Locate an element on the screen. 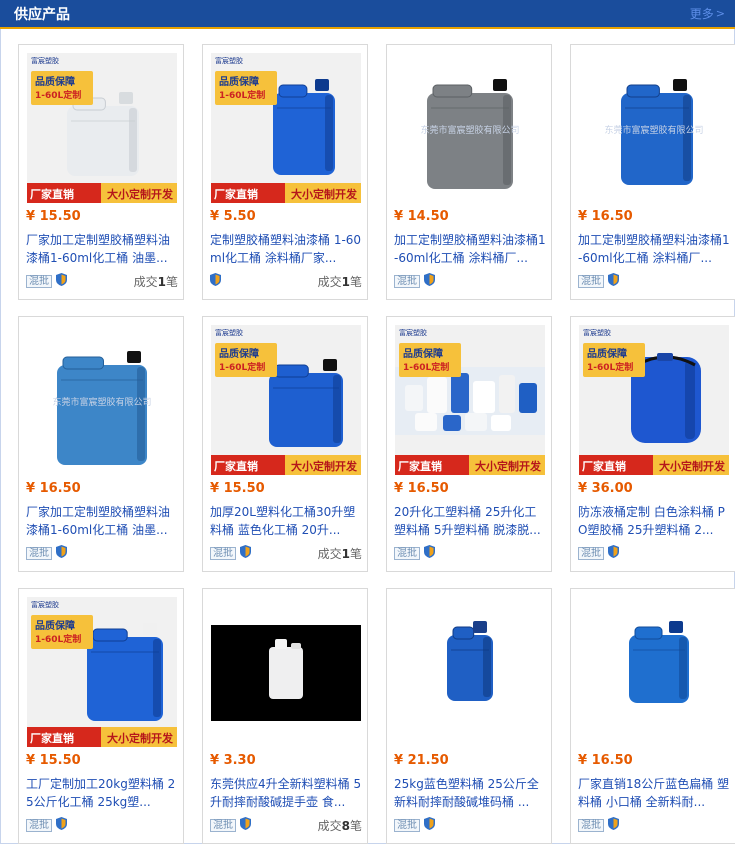  chevron-right-icon: > is located at coordinates (720, 13).